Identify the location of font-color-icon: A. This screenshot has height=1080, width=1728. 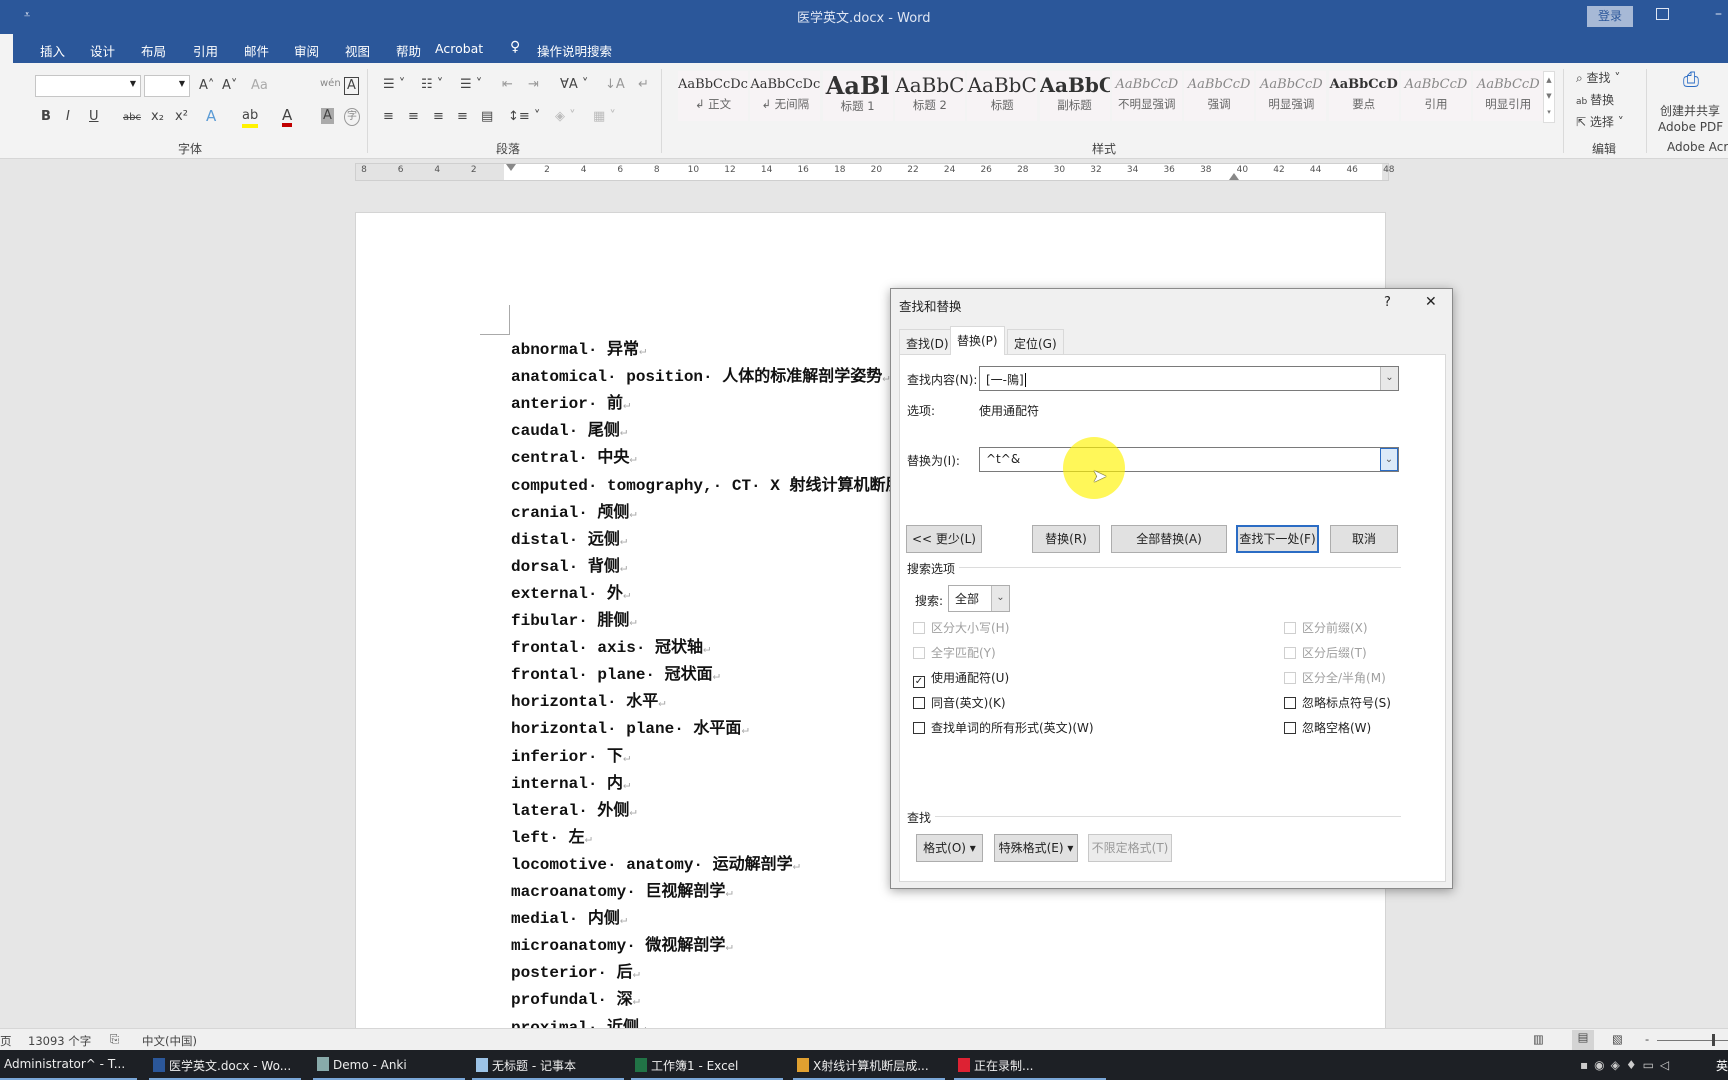
(287, 117).